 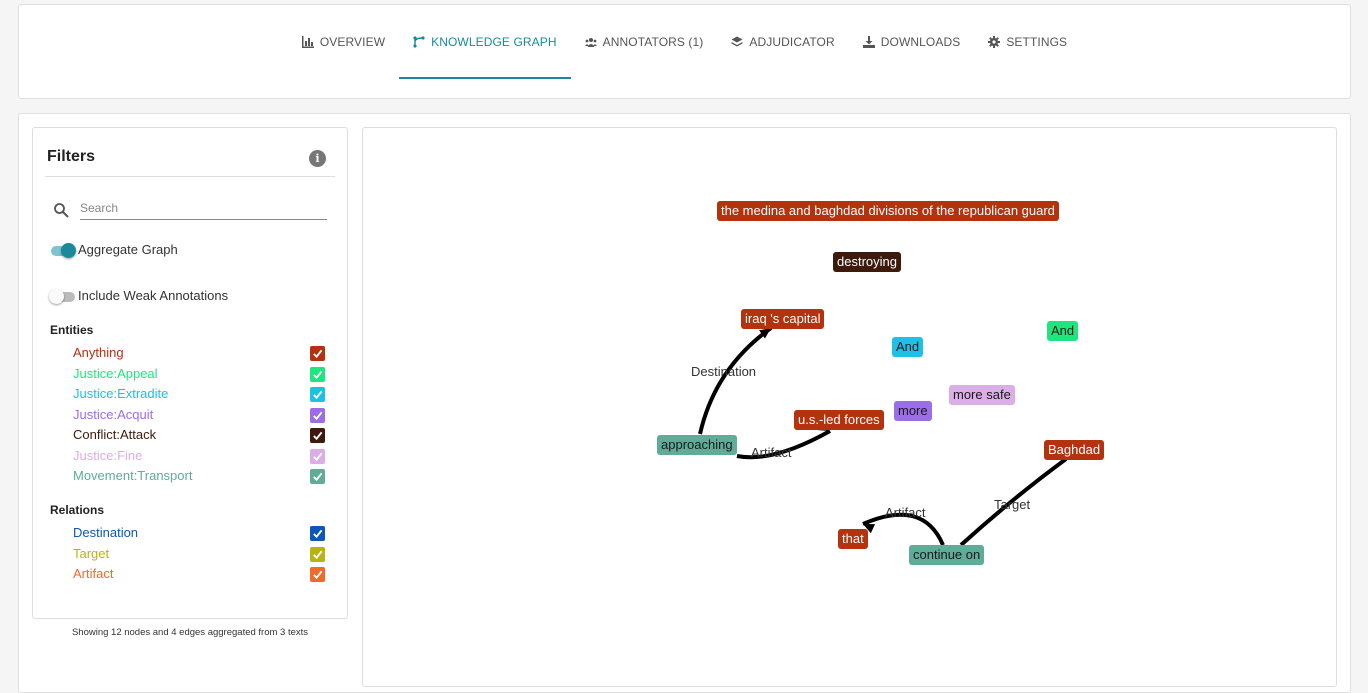 I want to click on graph-node-continue: continue on, so click(x=947, y=555).